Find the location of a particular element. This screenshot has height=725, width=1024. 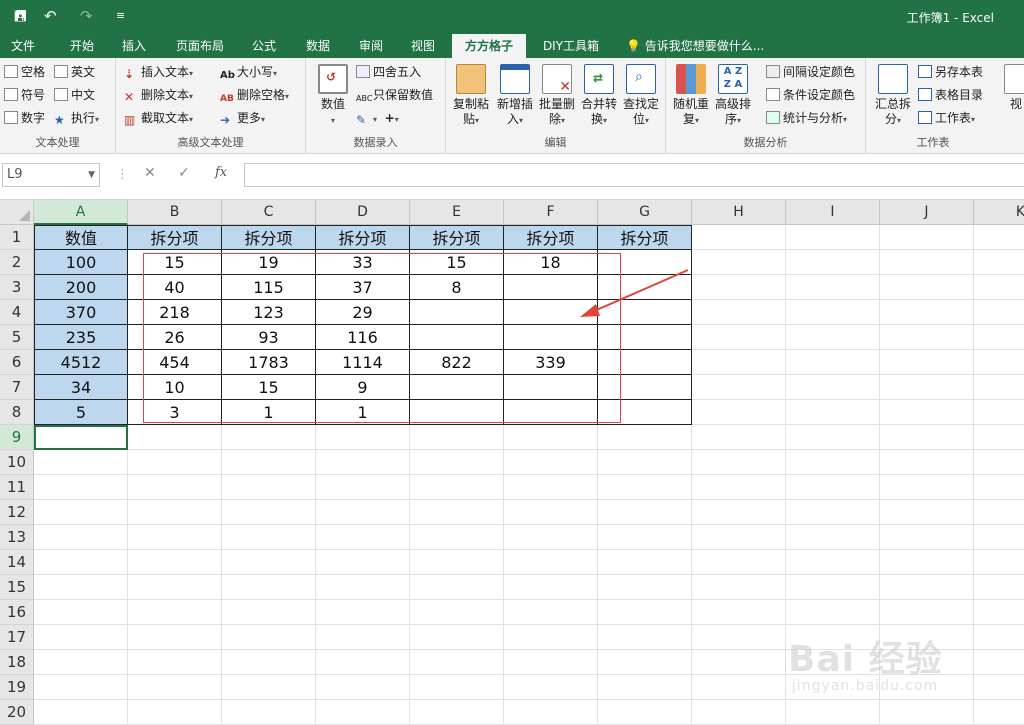

cell-d7: 9 is located at coordinates (363, 387).